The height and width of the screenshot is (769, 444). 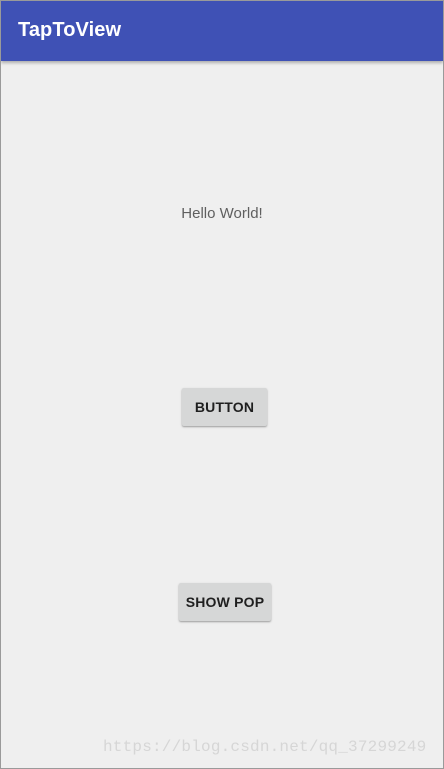 I want to click on app-title: TapToView, so click(x=70, y=30).